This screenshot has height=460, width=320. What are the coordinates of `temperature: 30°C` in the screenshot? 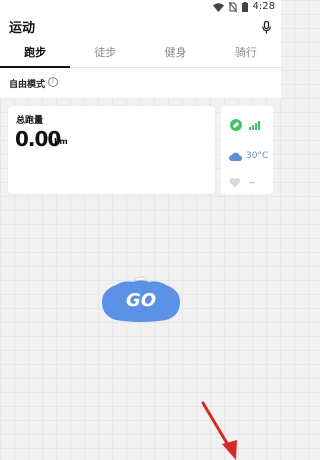 It's located at (257, 156).